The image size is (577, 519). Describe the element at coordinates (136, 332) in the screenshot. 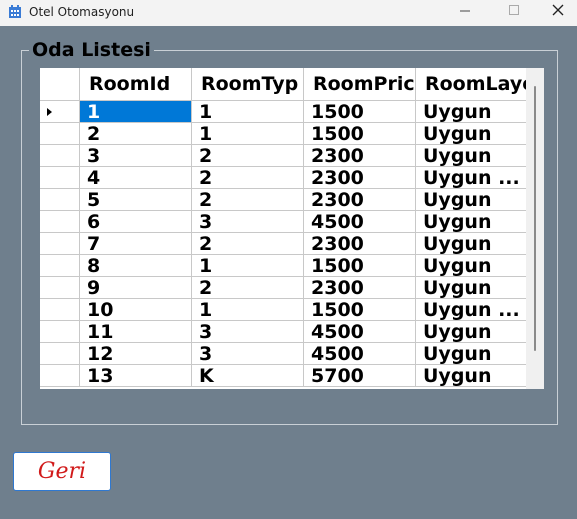

I see `table-cell-room-id: 11` at that location.